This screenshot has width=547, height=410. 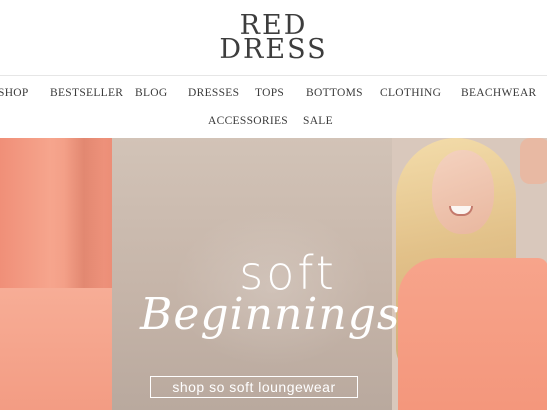 What do you see at coordinates (86, 93) in the screenshot?
I see `nav-item-bestseller: BESTSELLER` at bounding box center [86, 93].